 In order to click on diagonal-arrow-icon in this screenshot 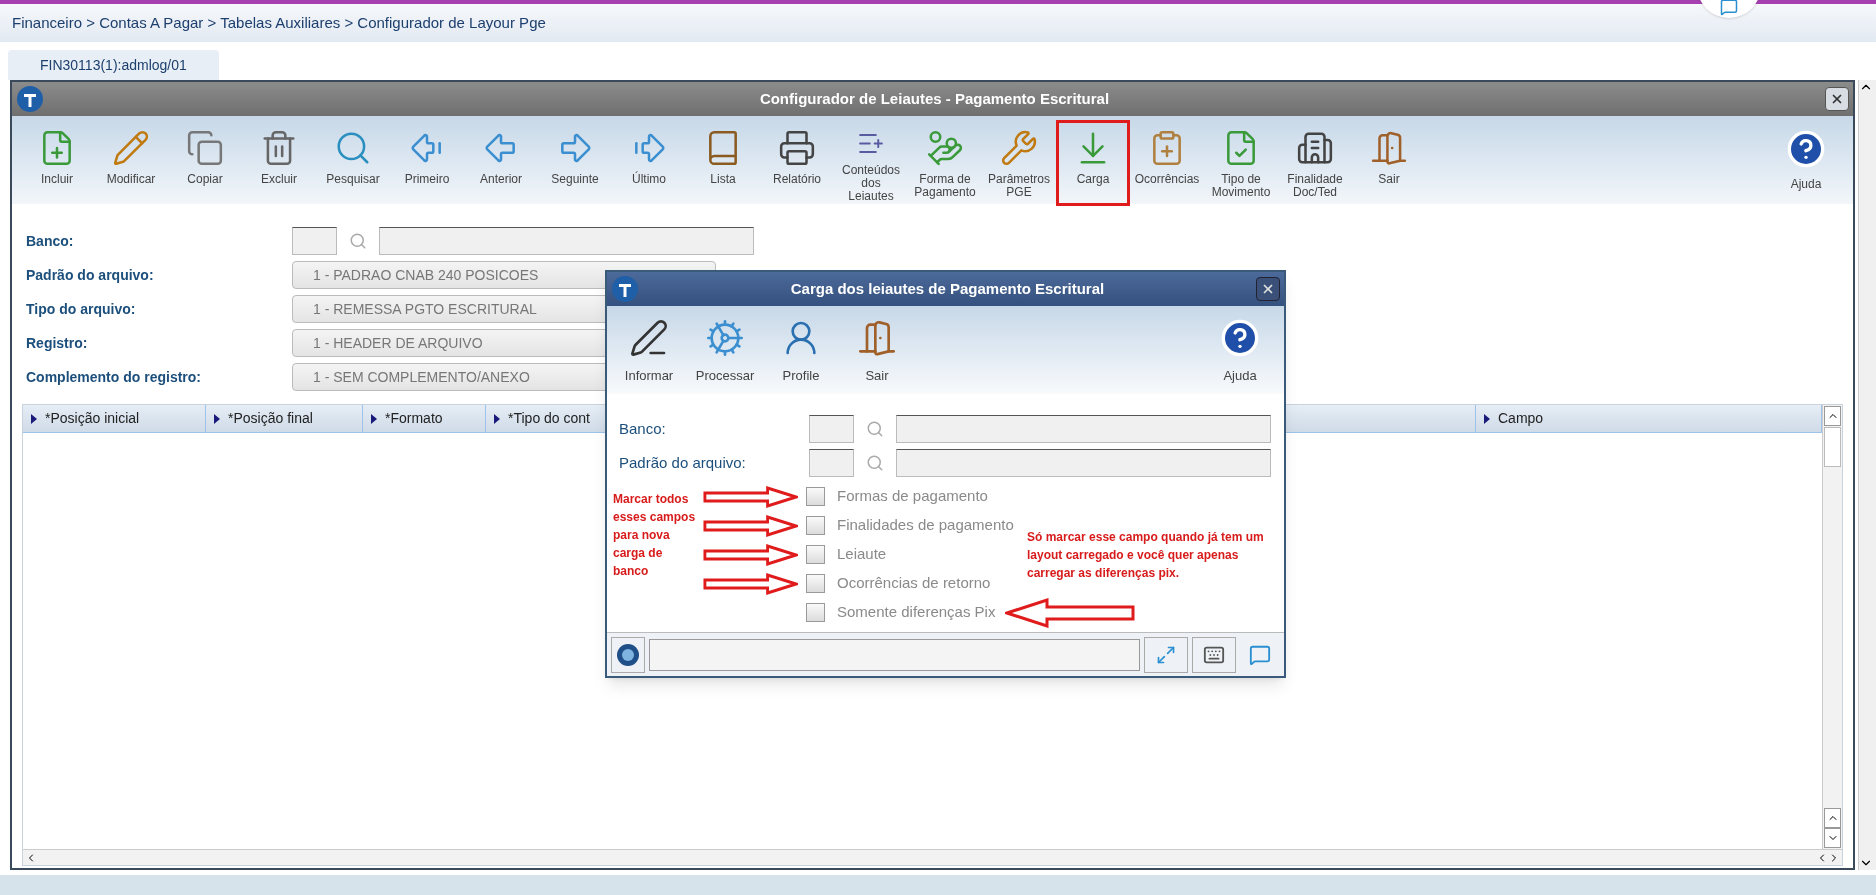, I will do `click(1166, 654)`.